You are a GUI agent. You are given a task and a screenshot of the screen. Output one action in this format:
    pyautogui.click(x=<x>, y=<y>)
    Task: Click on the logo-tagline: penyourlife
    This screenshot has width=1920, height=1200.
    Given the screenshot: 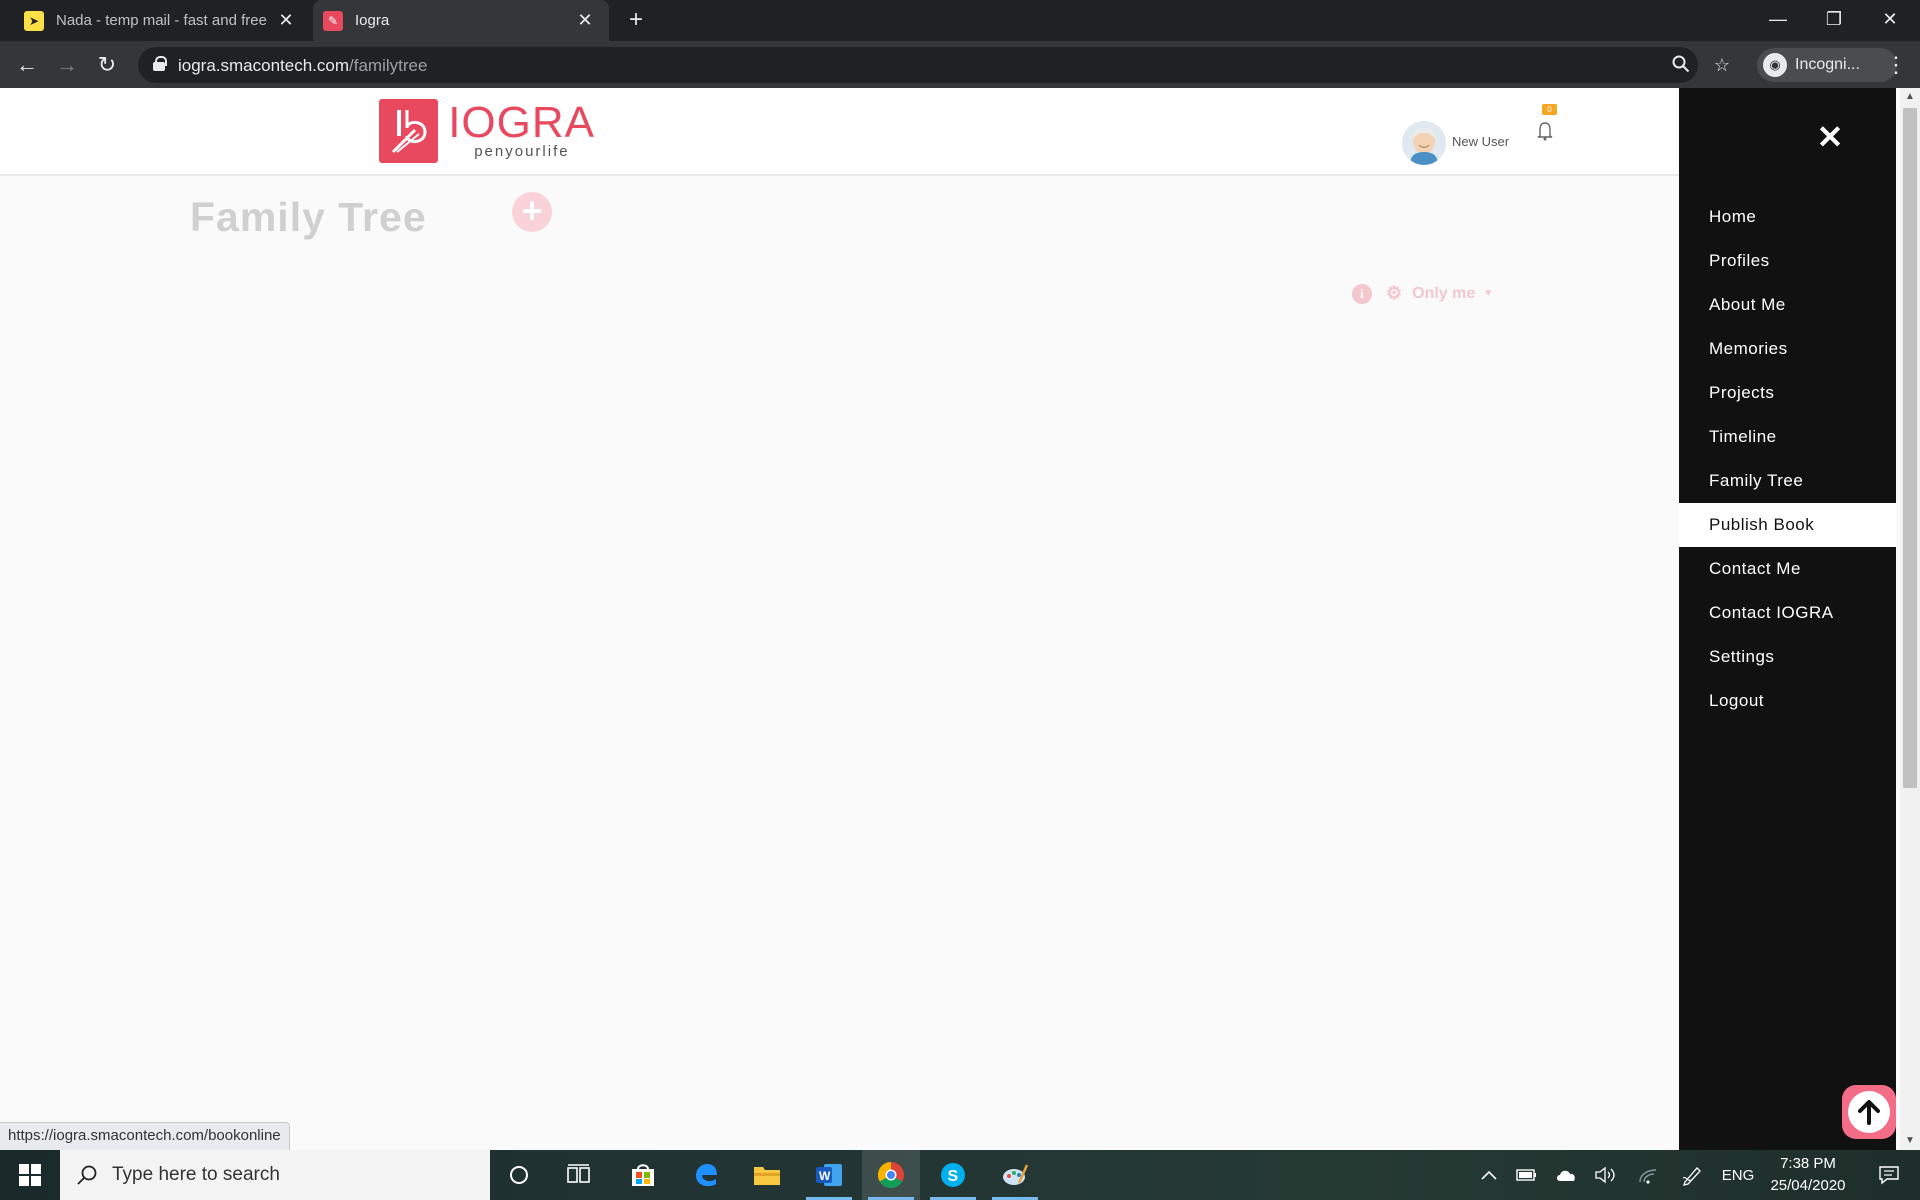 What is the action you would take?
    pyautogui.click(x=522, y=151)
    